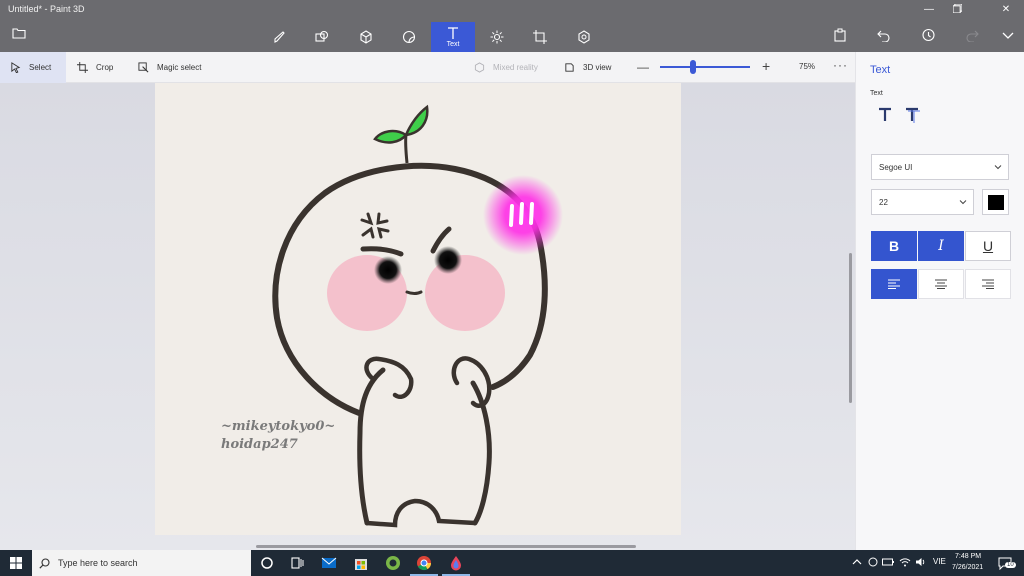  What do you see at coordinates (82, 67) in the screenshot?
I see `crop-icon` at bounding box center [82, 67].